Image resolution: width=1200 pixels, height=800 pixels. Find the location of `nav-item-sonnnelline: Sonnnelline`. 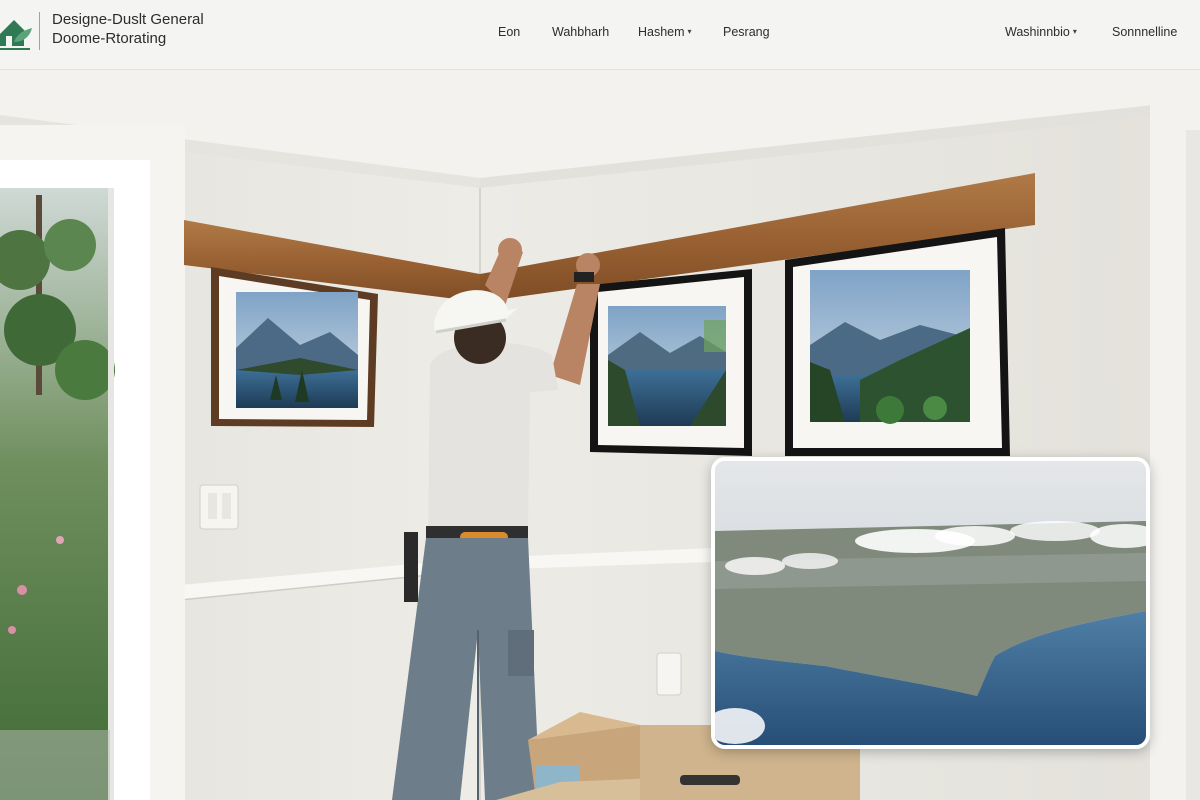

nav-item-sonnnelline: Sonnnelline is located at coordinates (1144, 32).